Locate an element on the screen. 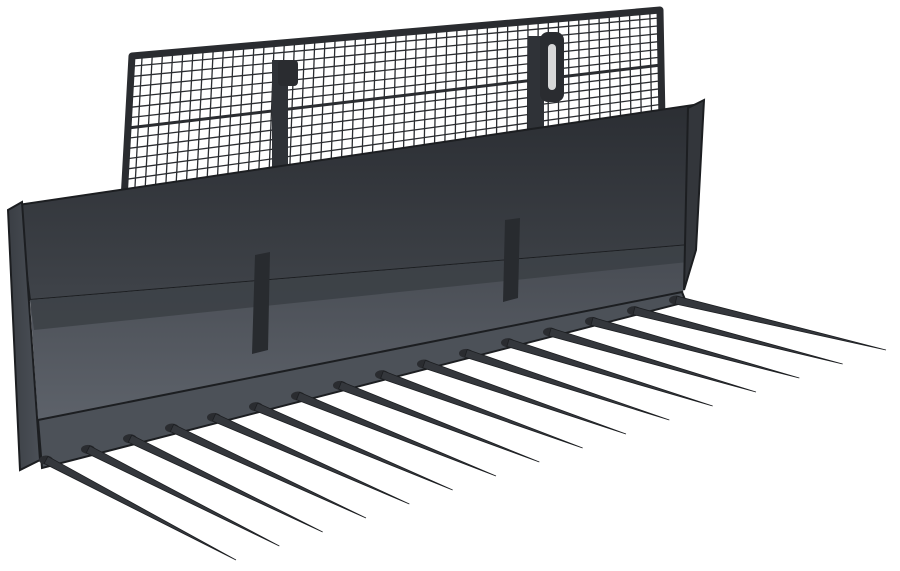 The height and width of the screenshot is (571, 900). tine-spike is located at coordinates (780, 323).